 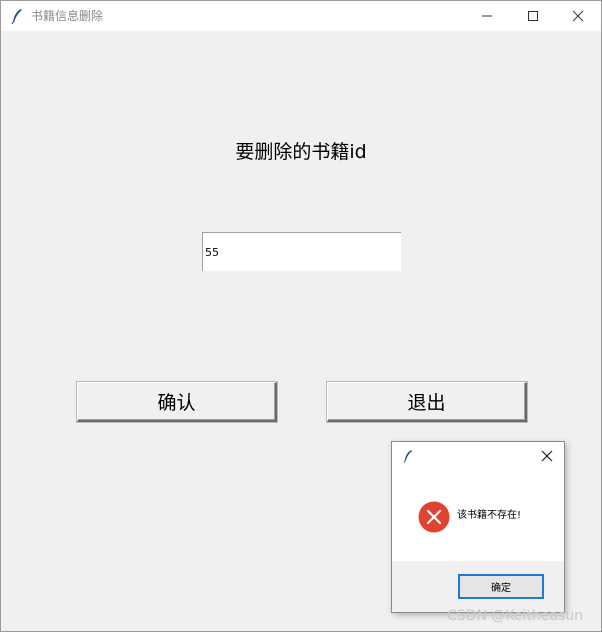 I want to click on maximize-button, so click(x=533, y=16).